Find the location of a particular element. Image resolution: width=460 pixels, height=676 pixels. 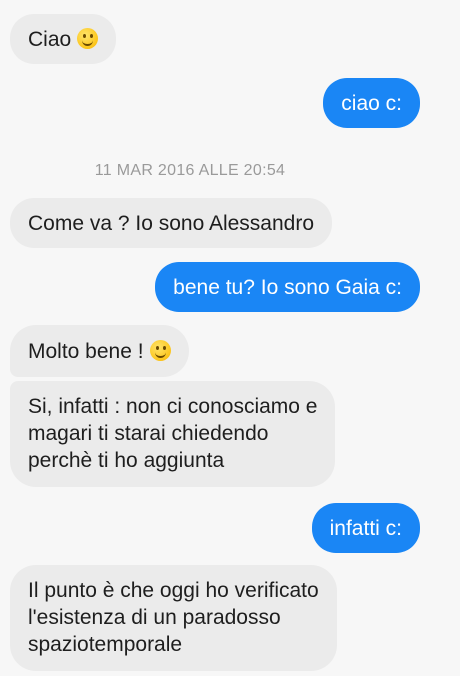

message-text: Molto bene ! is located at coordinates (86, 351).